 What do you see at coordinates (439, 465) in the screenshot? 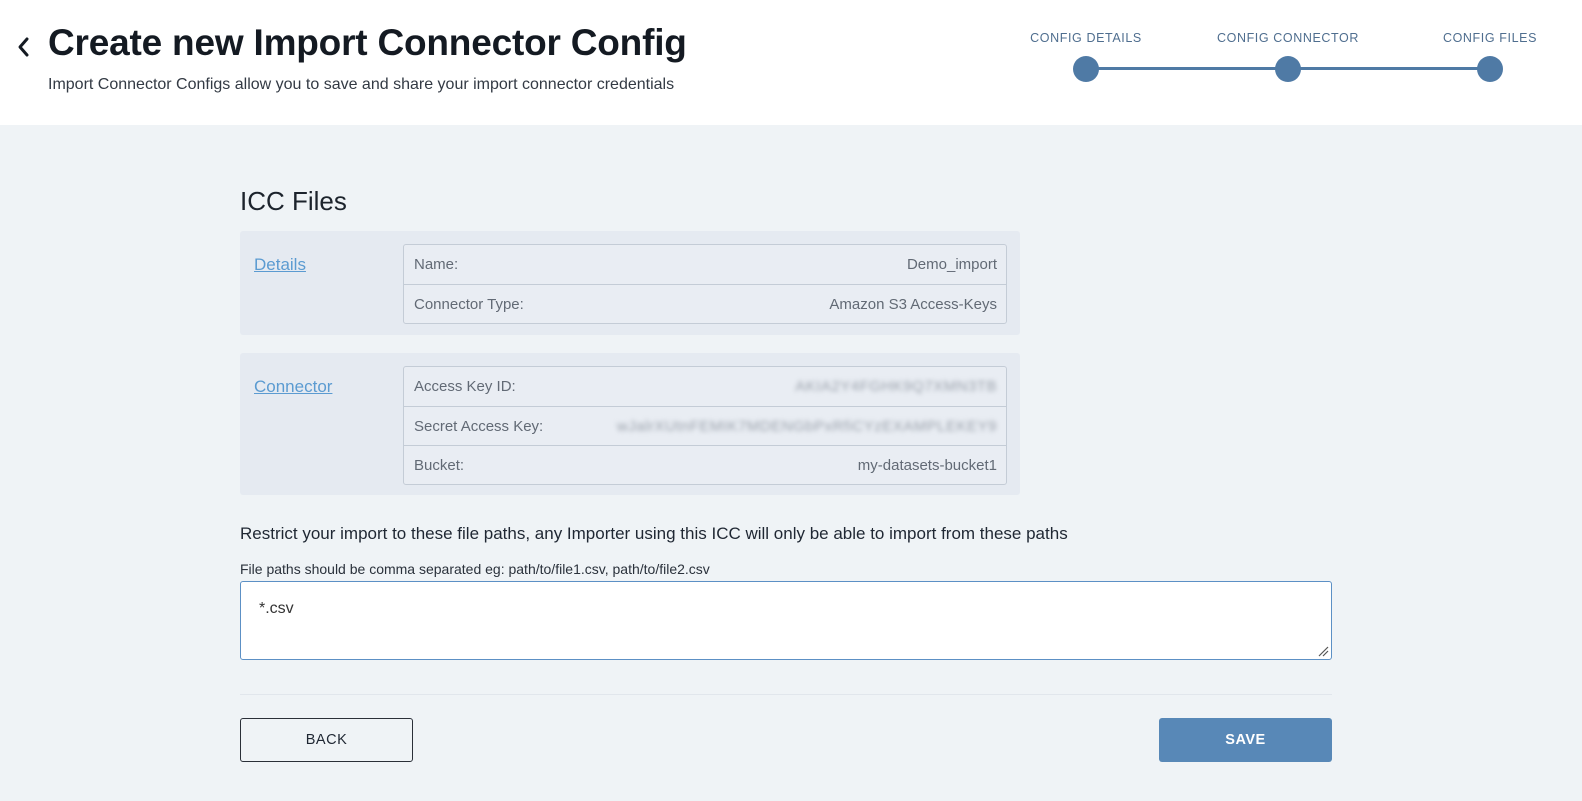
I see `connector-key-bucket: Bucket:` at bounding box center [439, 465].